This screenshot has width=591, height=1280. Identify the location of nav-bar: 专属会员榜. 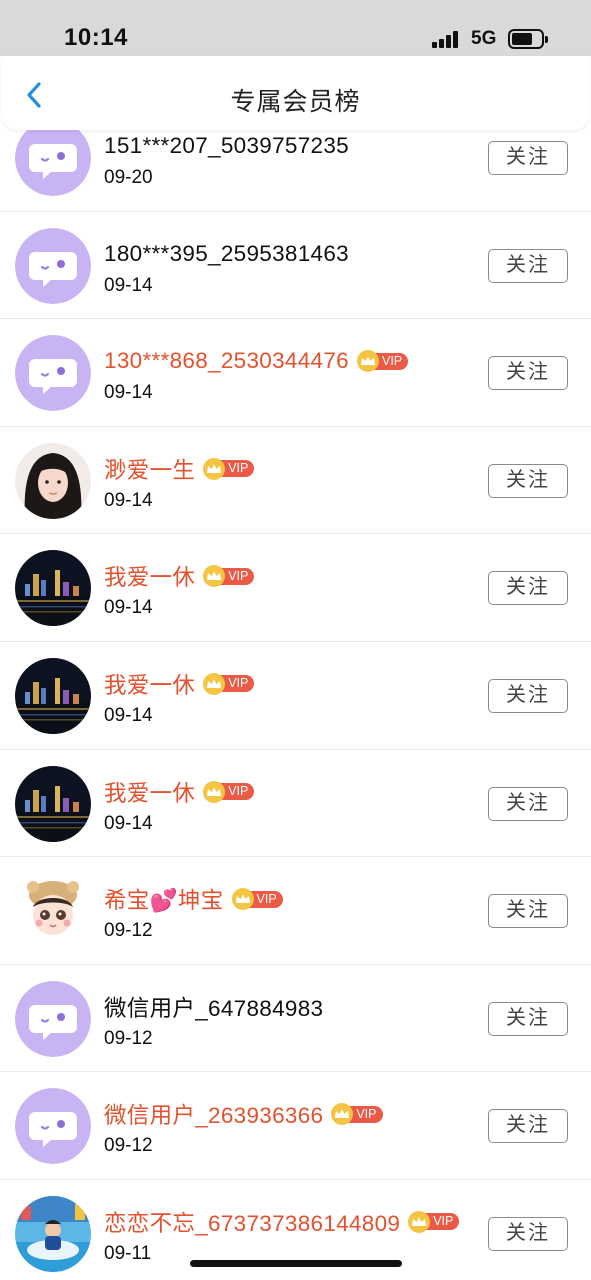
(295, 93).